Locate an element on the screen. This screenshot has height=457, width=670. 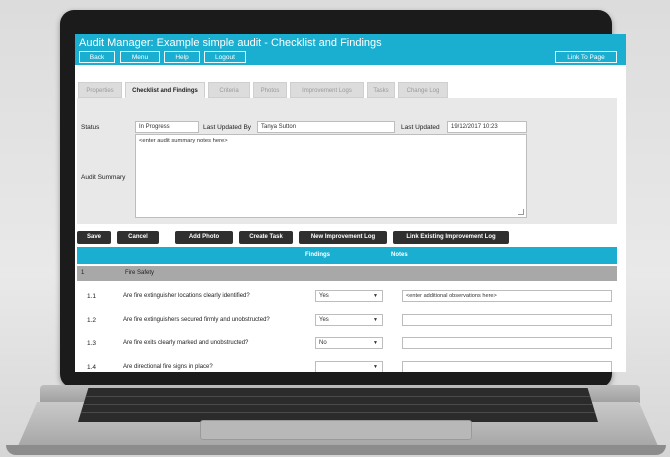
finding-value: No is located at coordinates (323, 343).